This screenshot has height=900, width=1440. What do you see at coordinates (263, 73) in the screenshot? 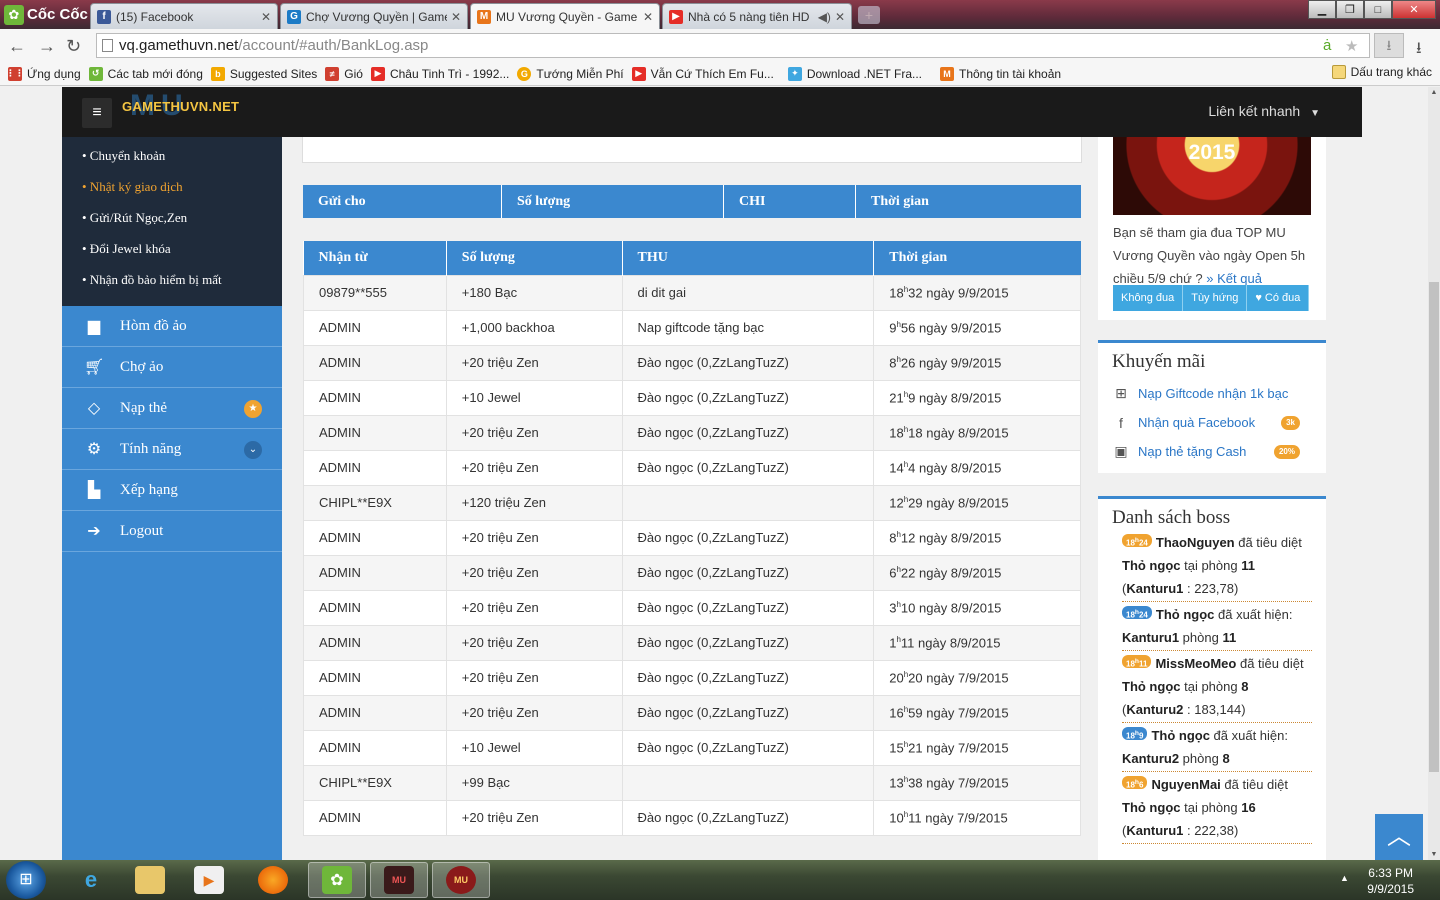
I see `bookmark-suggested-sites: b Suggested Sites` at bounding box center [263, 73].